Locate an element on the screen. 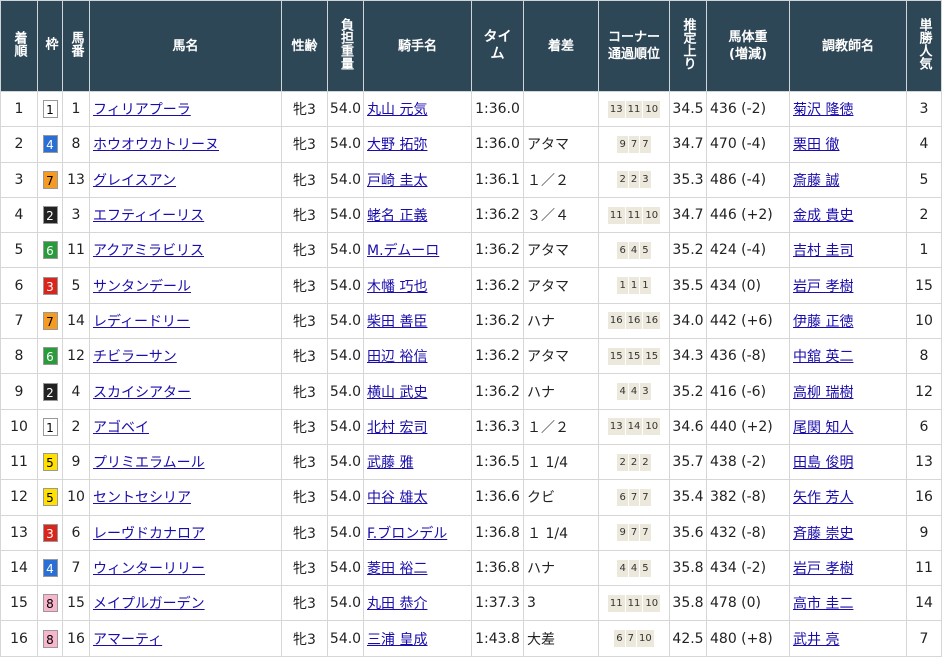 Image resolution: width=942 pixels, height=660 pixels. jockey-name-link: 田辺 裕信 is located at coordinates (397, 357).